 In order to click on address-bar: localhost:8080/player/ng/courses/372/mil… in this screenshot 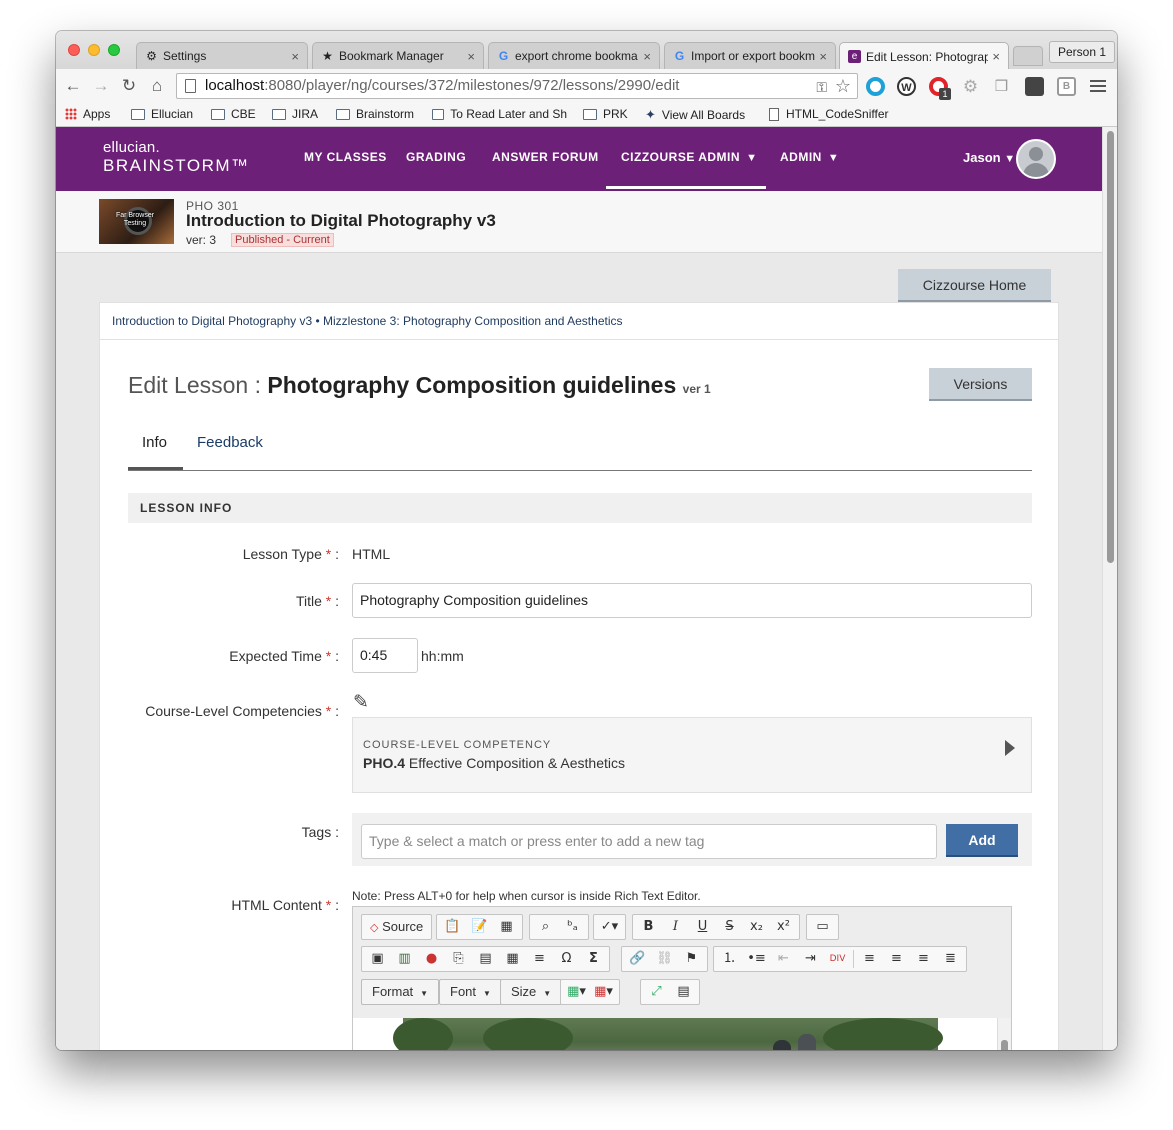, I will do `click(517, 86)`.